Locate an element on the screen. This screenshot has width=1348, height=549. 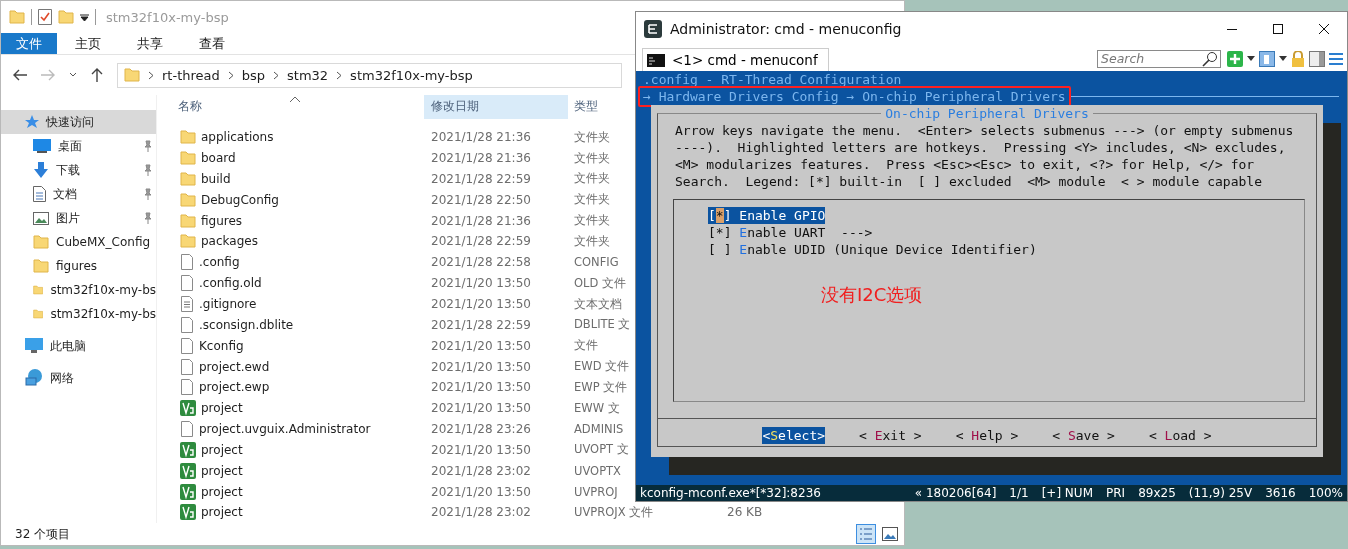
menu-item: [ ] Enable UDID (Unique Device Identifier) is located at coordinates (872, 249).